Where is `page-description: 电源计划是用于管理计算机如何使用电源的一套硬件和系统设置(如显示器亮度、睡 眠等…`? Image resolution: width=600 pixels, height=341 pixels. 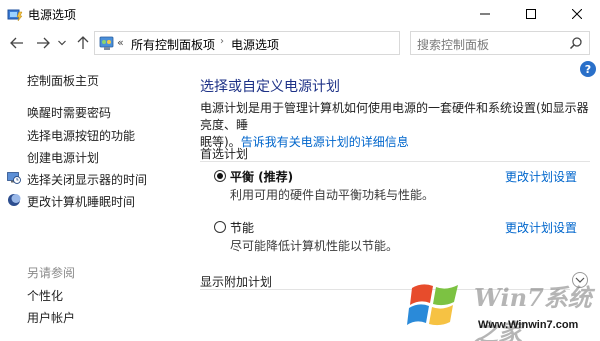 page-description: 电源计划是用于管理计算机如何使用电源的一套硬件和系统设置(如显示器亮度、睡 眠等… is located at coordinates (395, 125).